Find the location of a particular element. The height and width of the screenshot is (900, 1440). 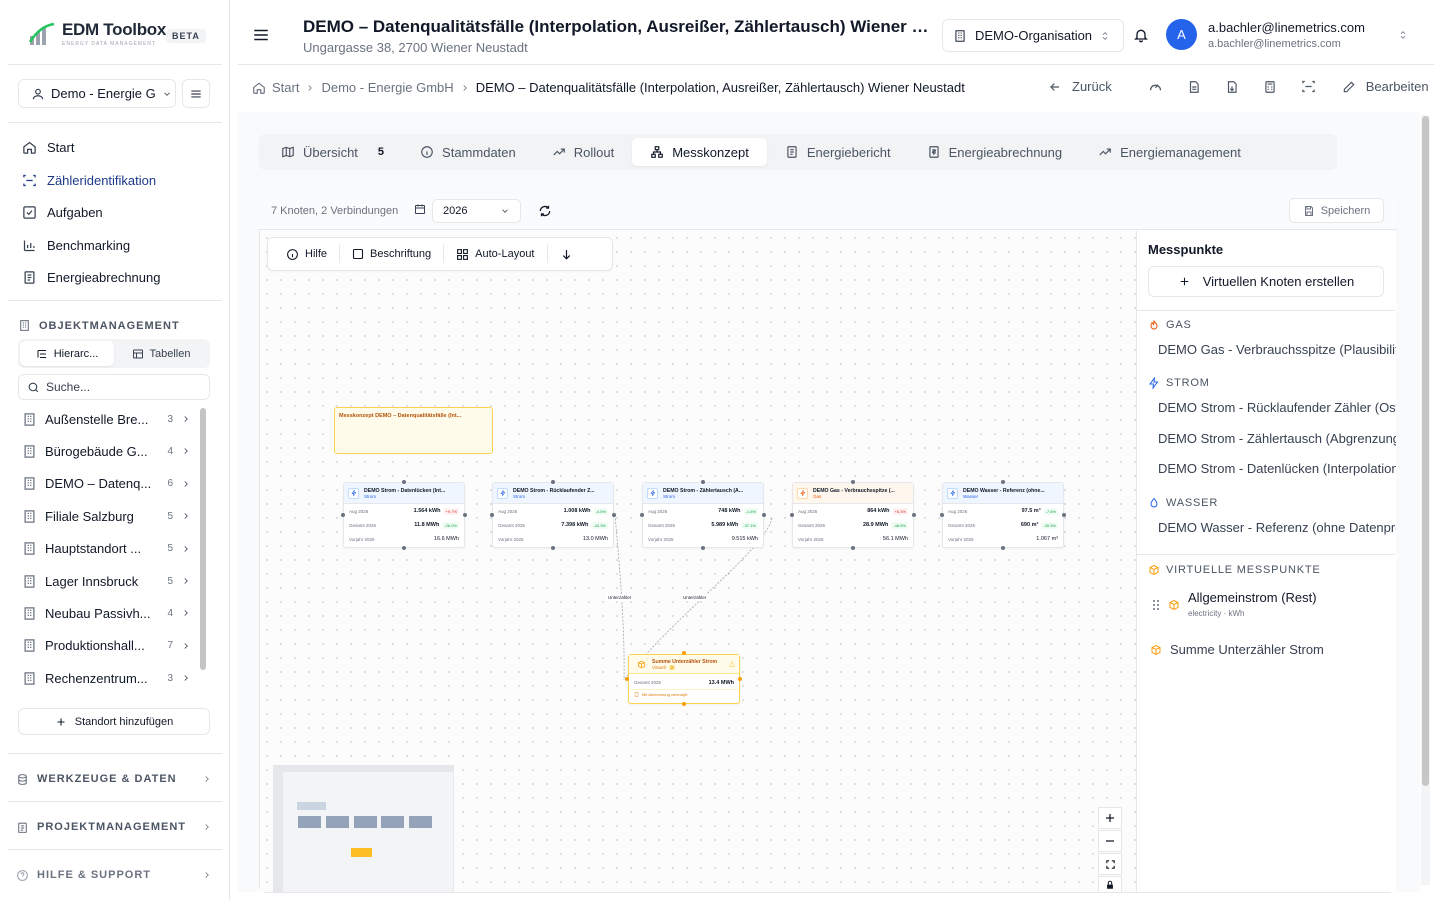

page-scrollbar is located at coordinates (1425, 451).